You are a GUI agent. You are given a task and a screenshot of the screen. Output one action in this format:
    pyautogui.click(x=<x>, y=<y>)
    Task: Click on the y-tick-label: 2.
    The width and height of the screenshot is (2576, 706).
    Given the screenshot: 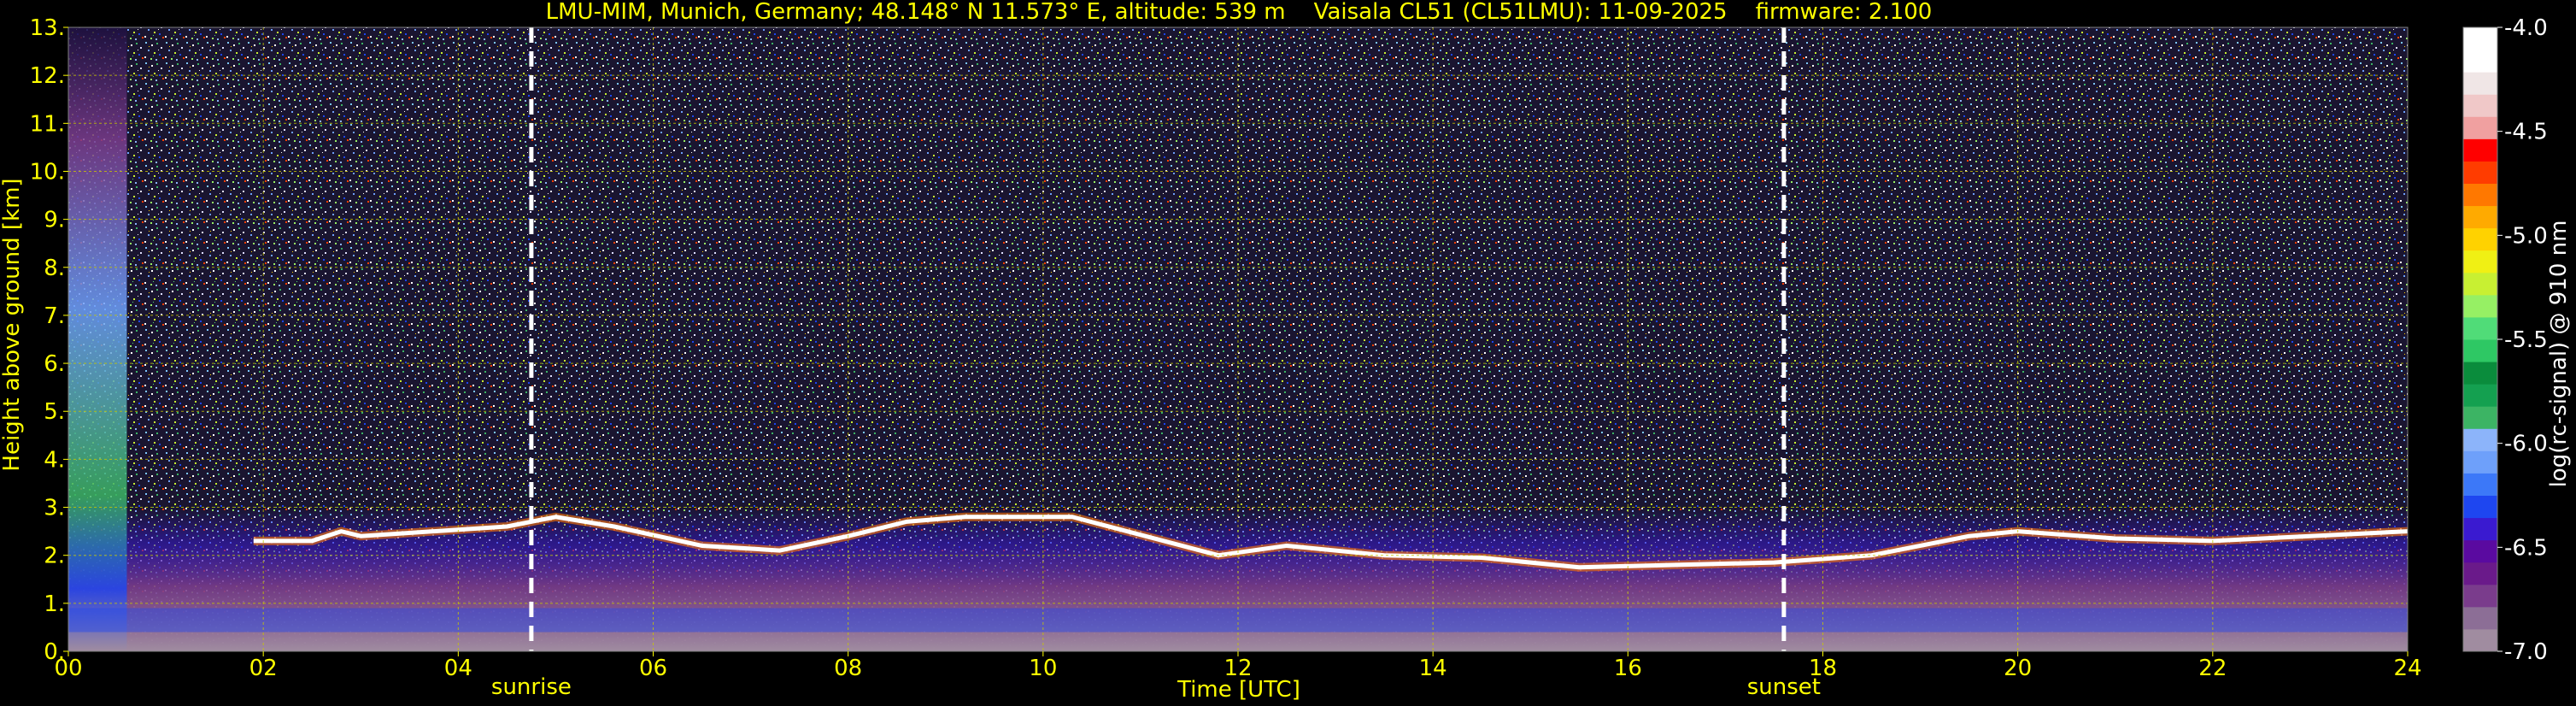 What is the action you would take?
    pyautogui.click(x=54, y=556)
    